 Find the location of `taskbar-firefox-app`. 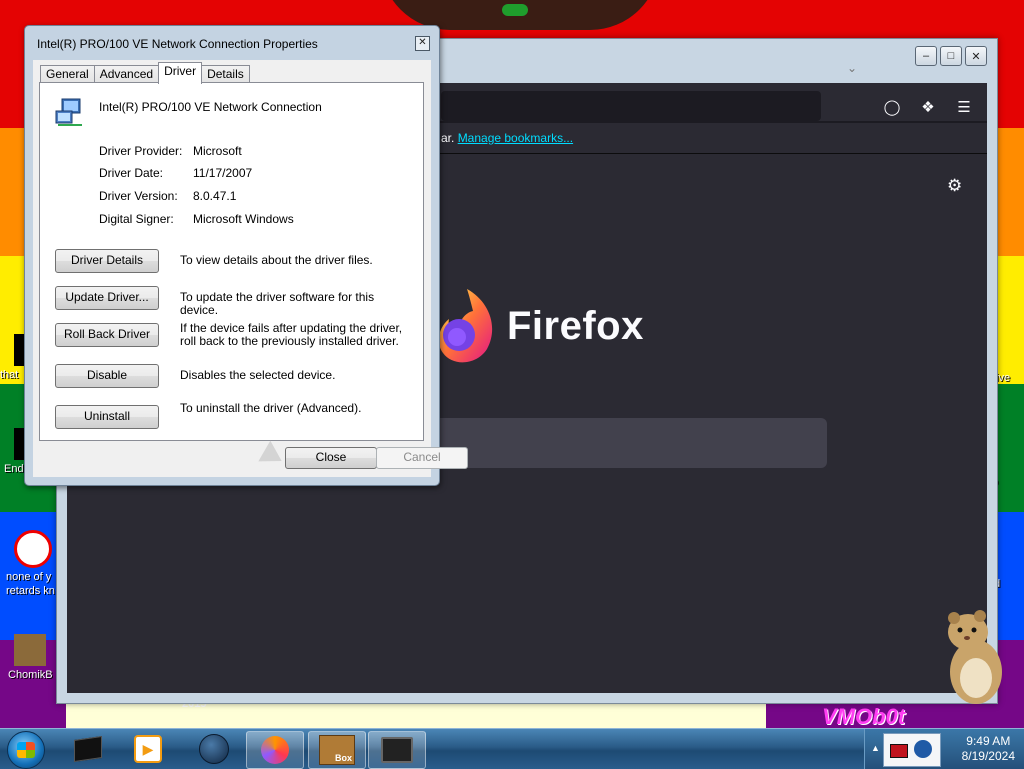

taskbar-firefox-app is located at coordinates (275, 750).